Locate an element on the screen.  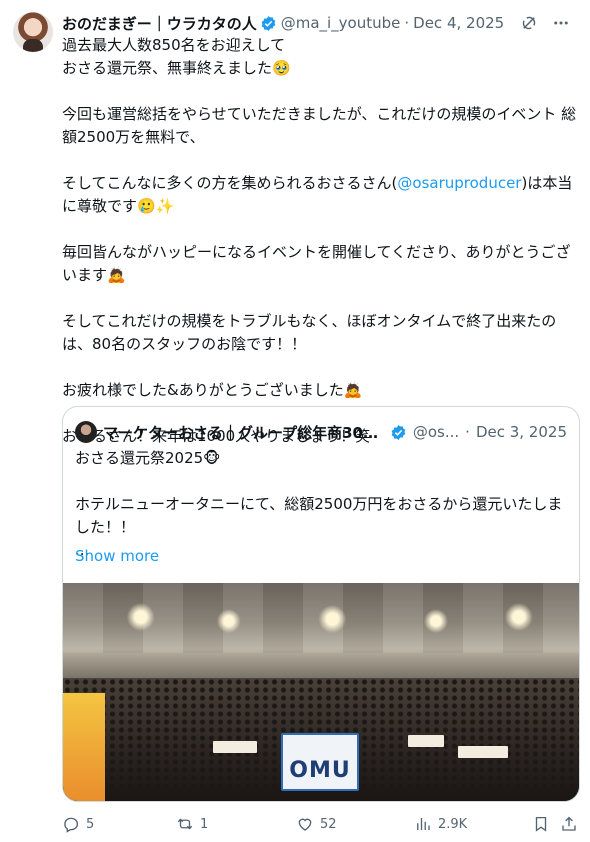
repost-button: 1 is located at coordinates (192, 824).